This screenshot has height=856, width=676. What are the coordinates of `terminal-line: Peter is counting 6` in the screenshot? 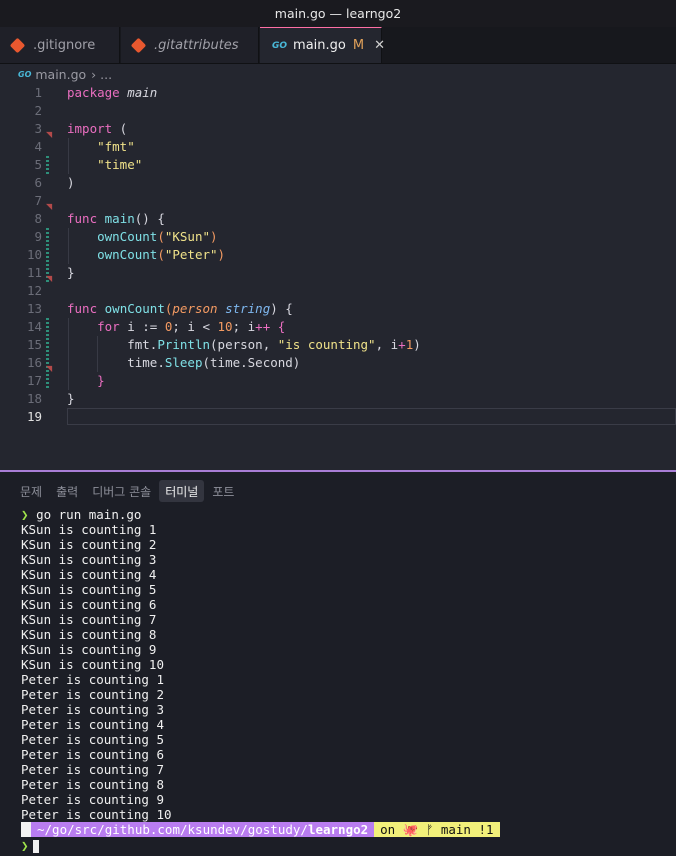 It's located at (92, 754).